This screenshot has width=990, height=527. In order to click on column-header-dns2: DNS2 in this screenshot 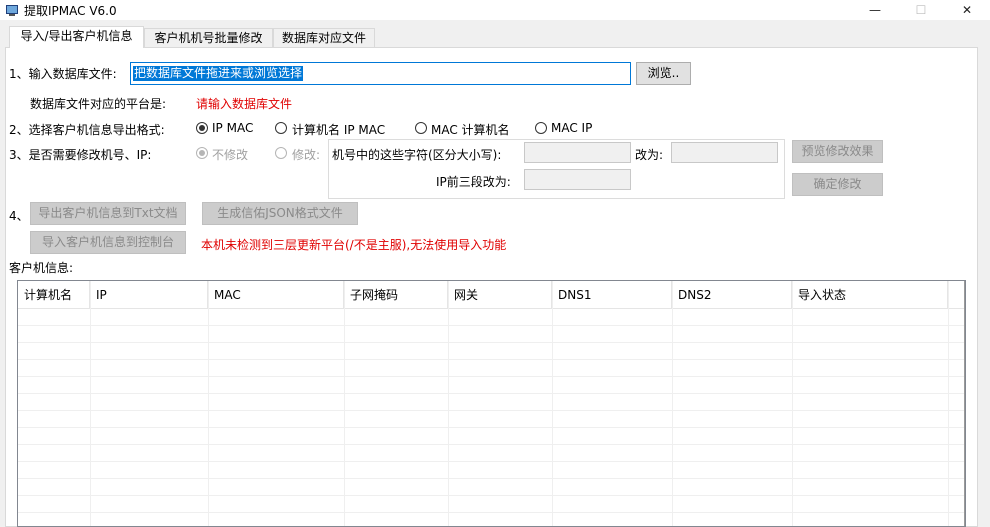, I will do `click(732, 295)`.